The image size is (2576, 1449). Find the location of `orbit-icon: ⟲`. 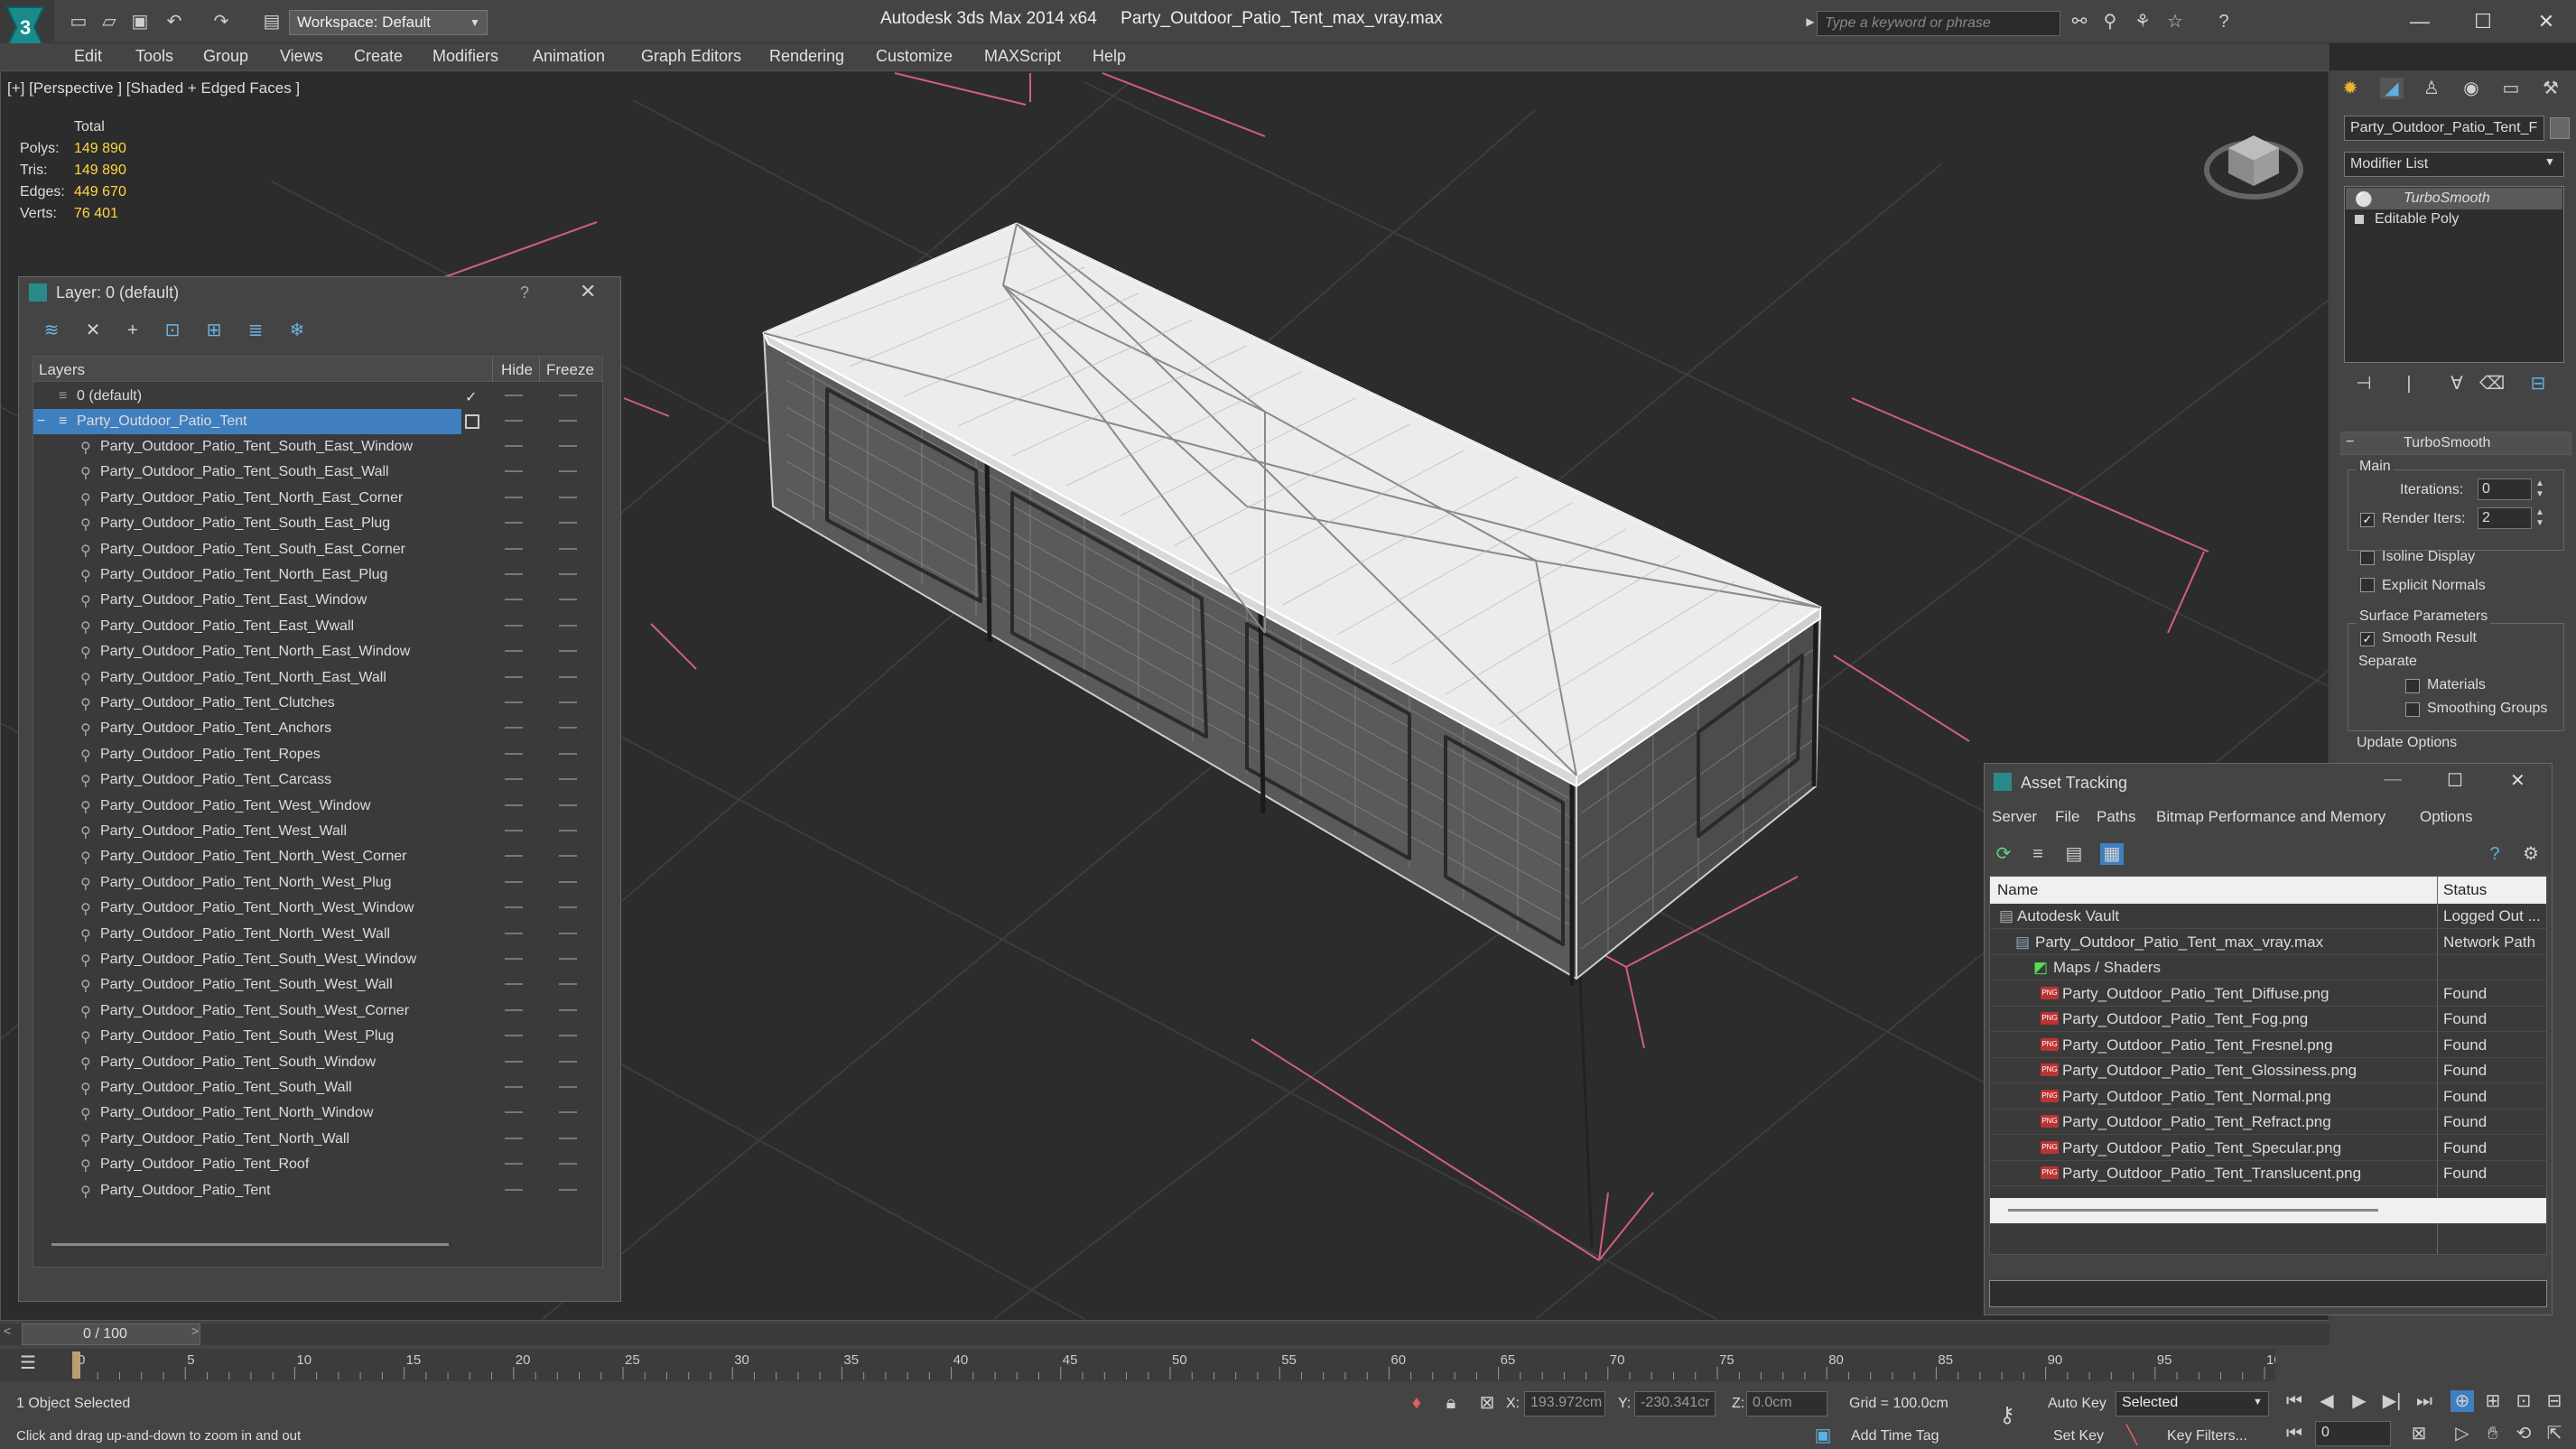

orbit-icon: ⟲ is located at coordinates (2523, 1433).